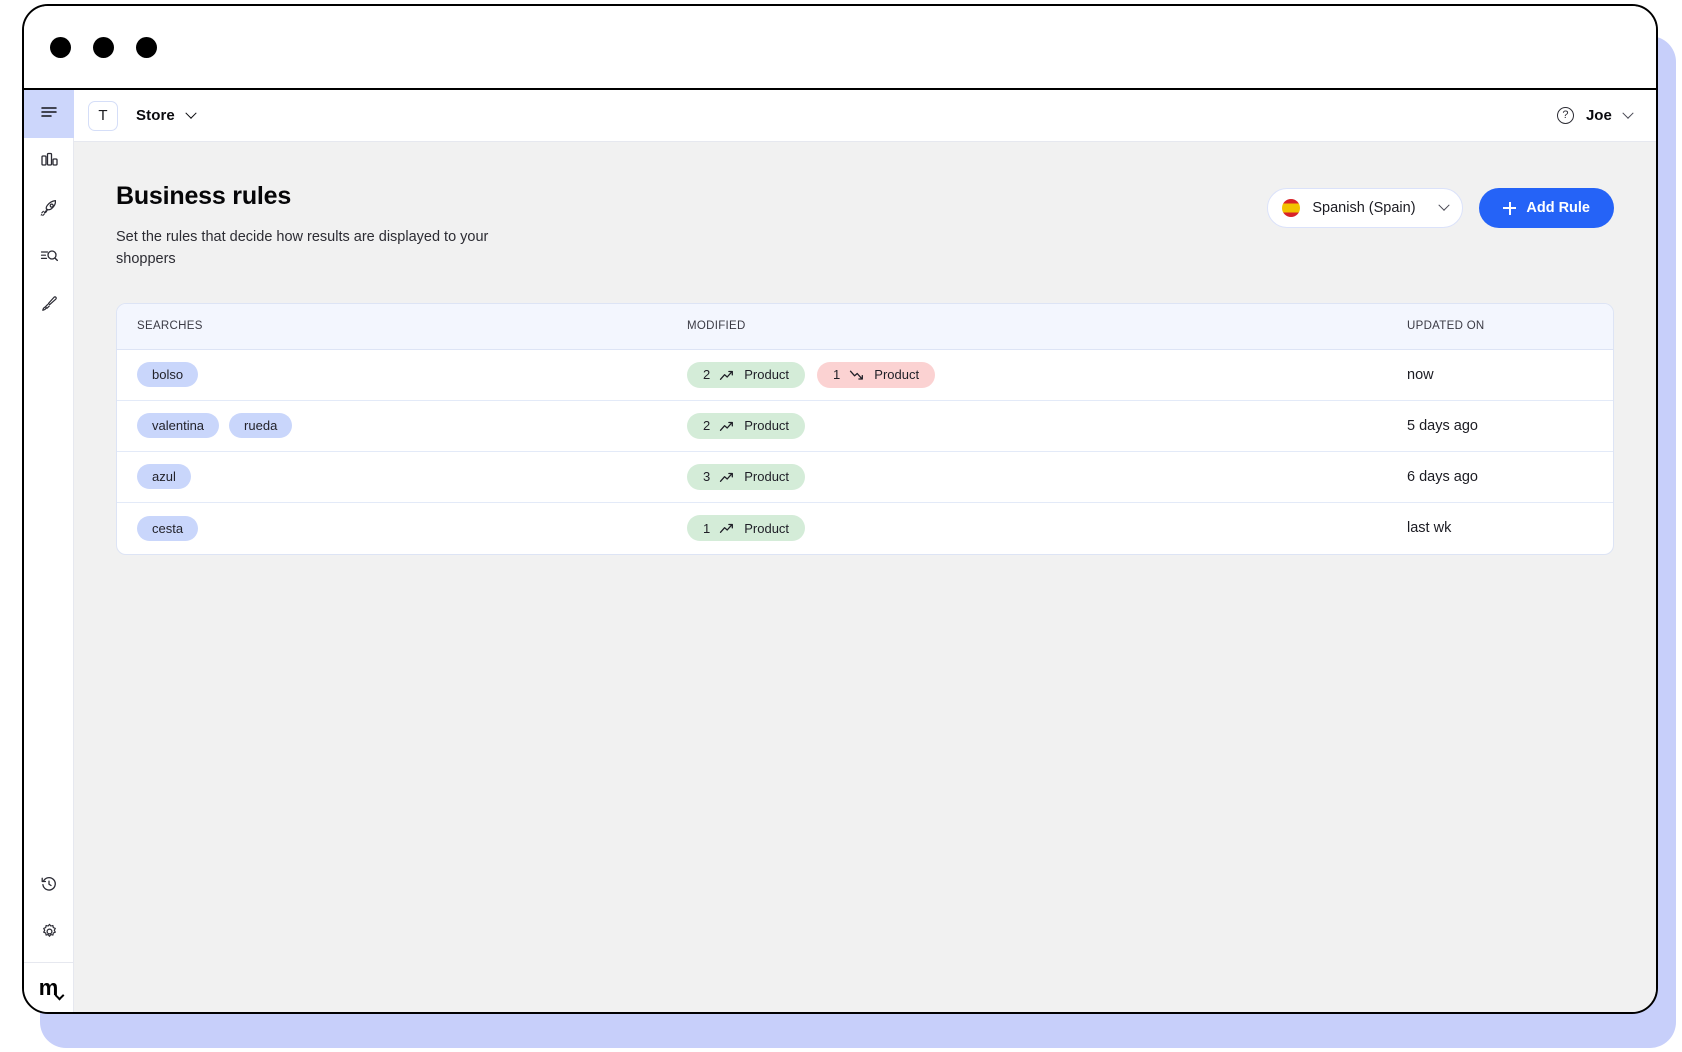 The height and width of the screenshot is (1052, 1682). I want to click on table-row: valentina rueda 2 Product 5 days ago, so click(865, 426).